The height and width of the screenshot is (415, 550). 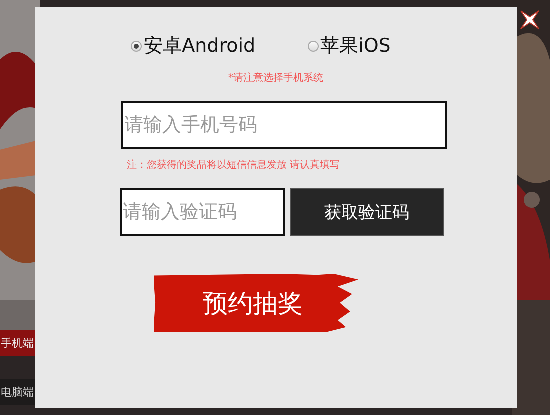 What do you see at coordinates (256, 303) in the screenshot?
I see `submit-button: 预约抽奖` at bounding box center [256, 303].